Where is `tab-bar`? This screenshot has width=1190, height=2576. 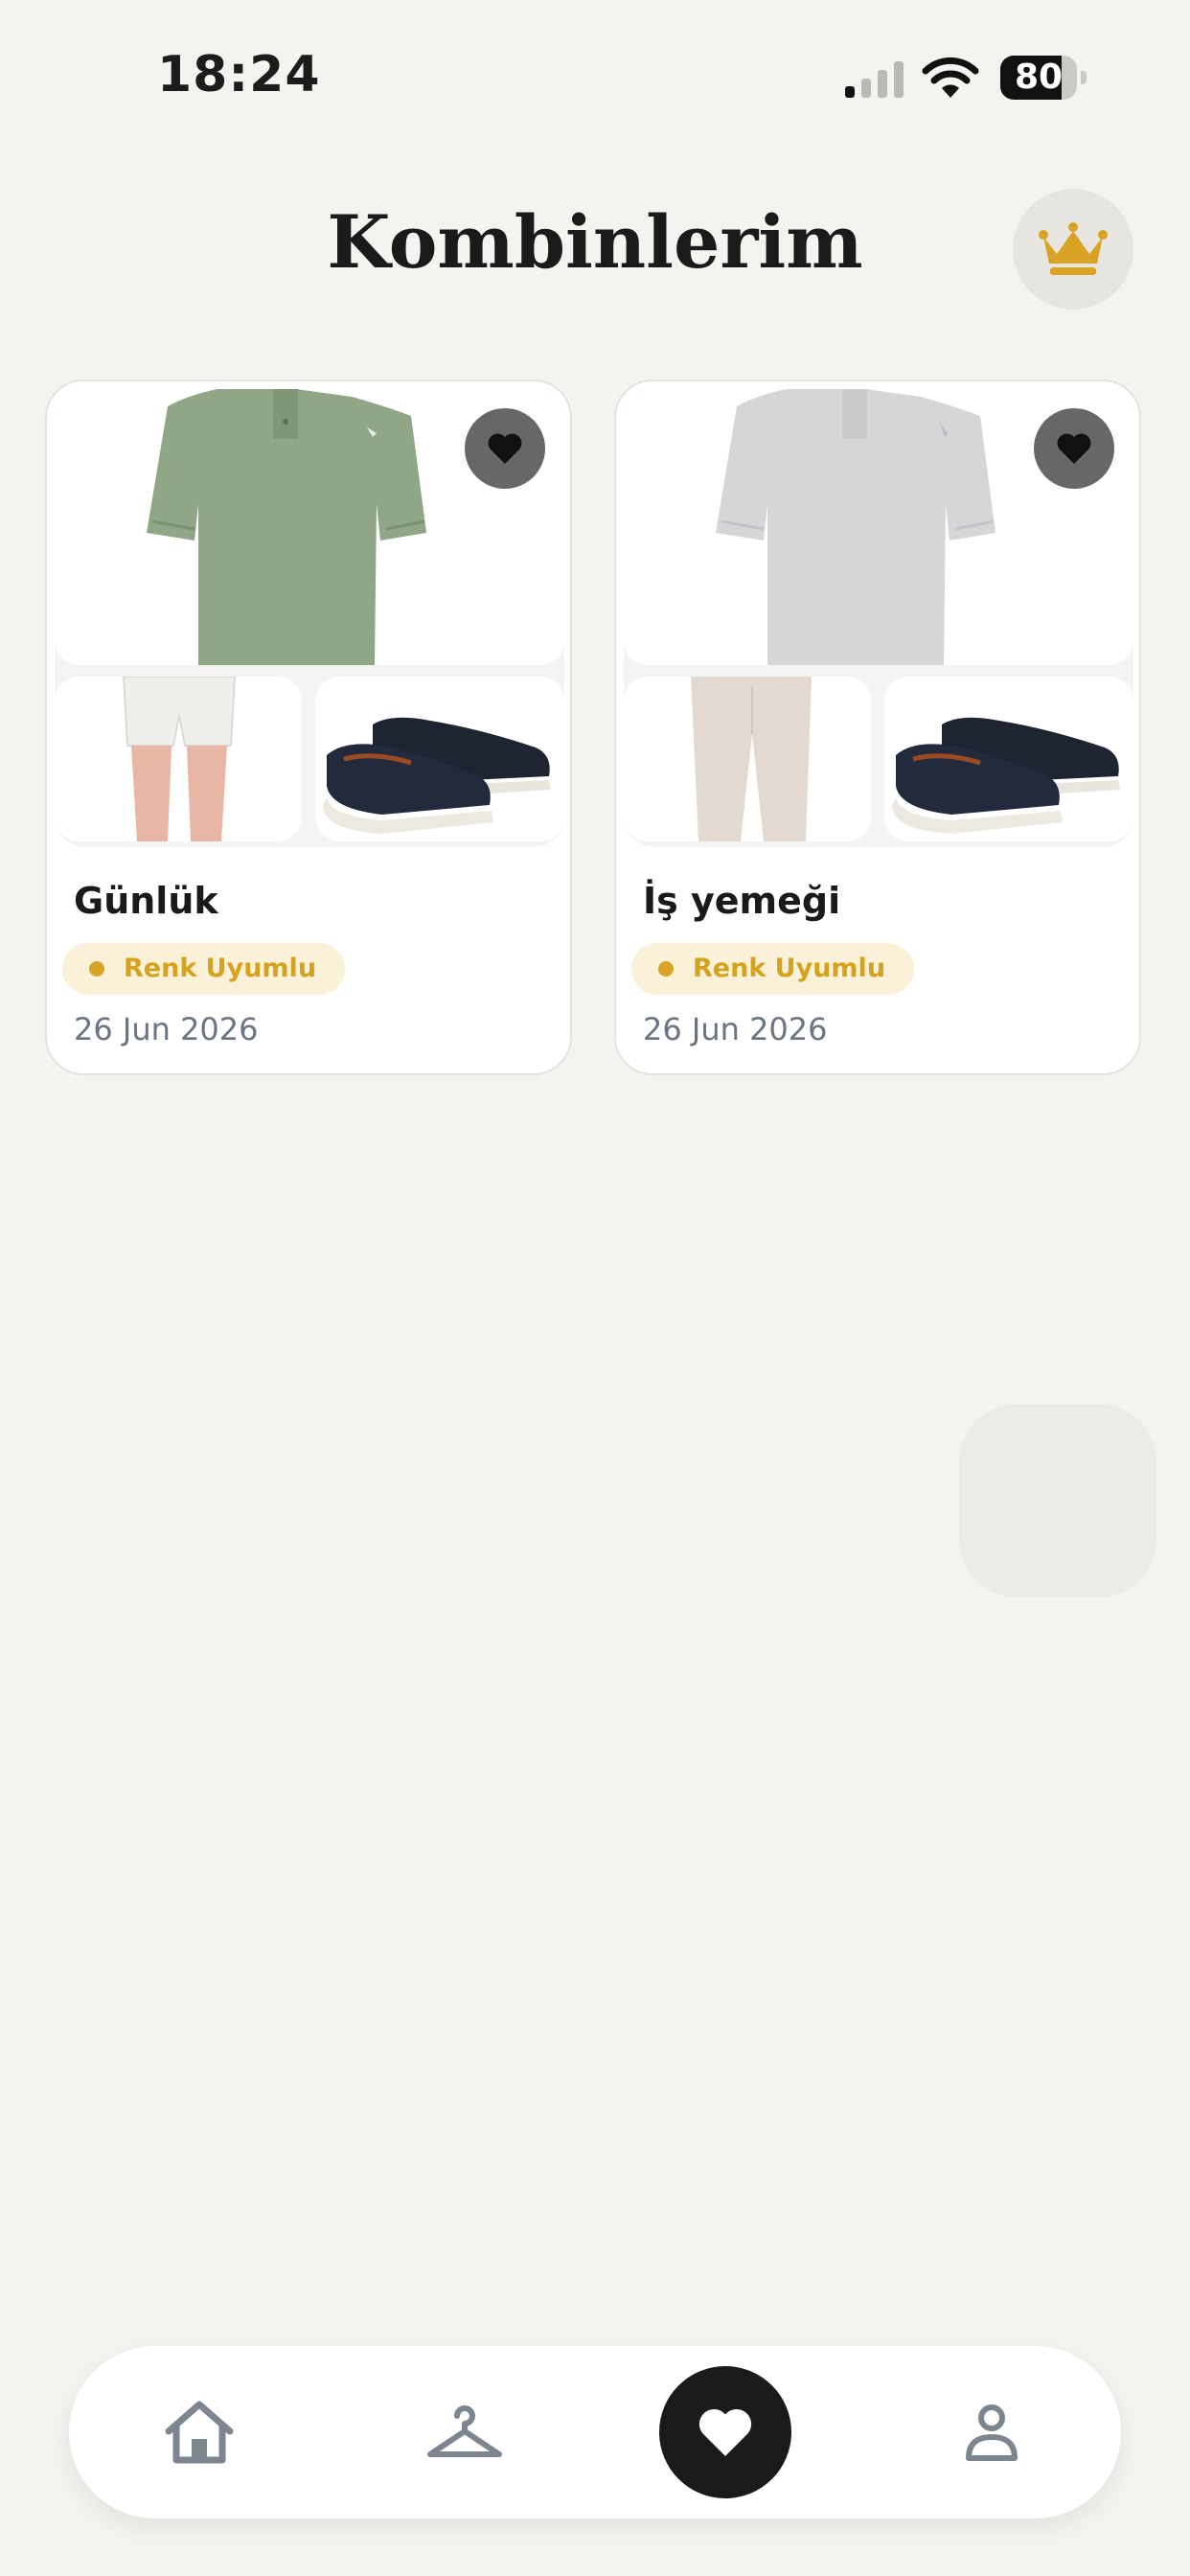
tab-bar is located at coordinates (595, 2432).